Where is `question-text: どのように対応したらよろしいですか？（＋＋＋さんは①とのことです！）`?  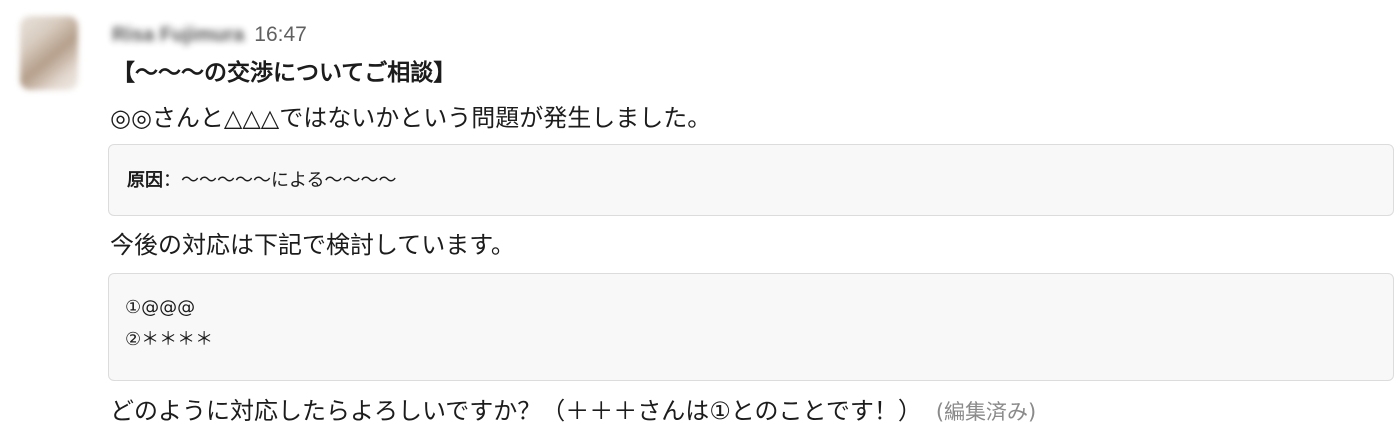
question-text: どのように対応したらよろしいですか？（＋＋＋さんは①とのことです！） is located at coordinates (516, 411).